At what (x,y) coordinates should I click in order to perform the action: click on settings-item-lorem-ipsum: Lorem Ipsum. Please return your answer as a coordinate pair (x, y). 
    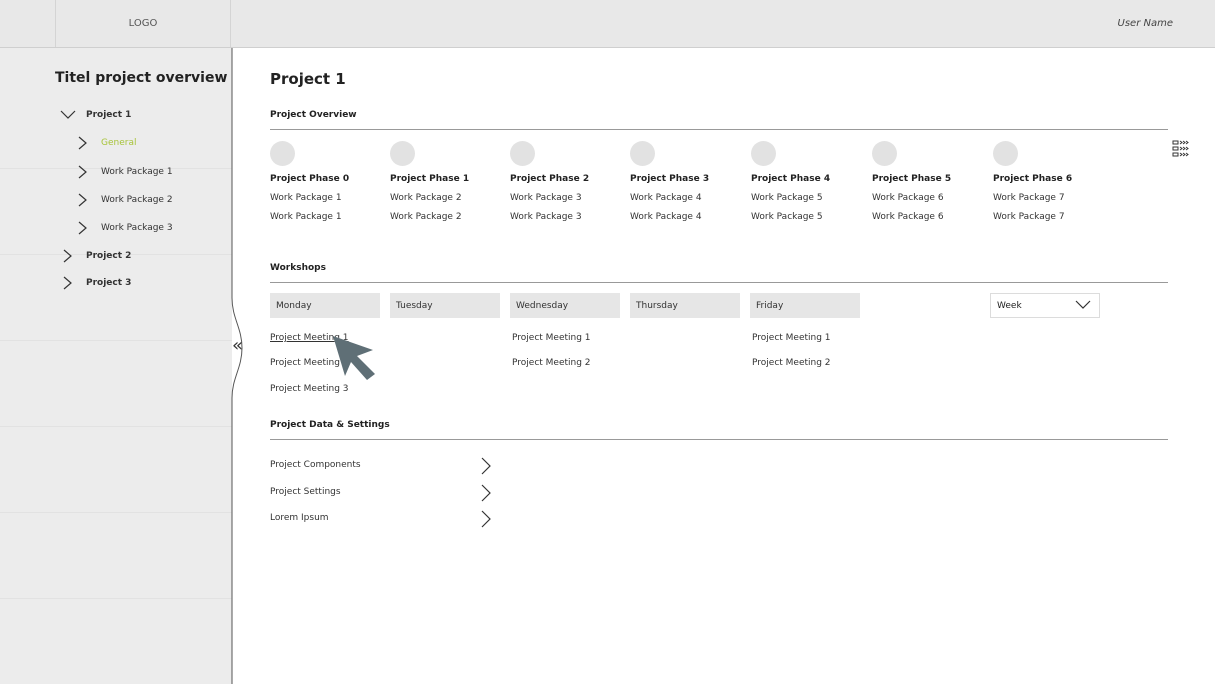
    Looking at the image, I should click on (382, 519).